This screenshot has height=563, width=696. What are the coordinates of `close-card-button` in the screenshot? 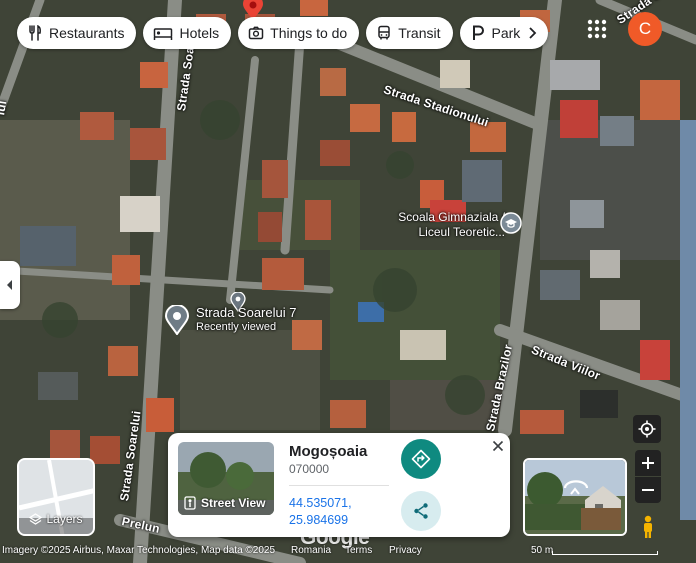 It's located at (498, 446).